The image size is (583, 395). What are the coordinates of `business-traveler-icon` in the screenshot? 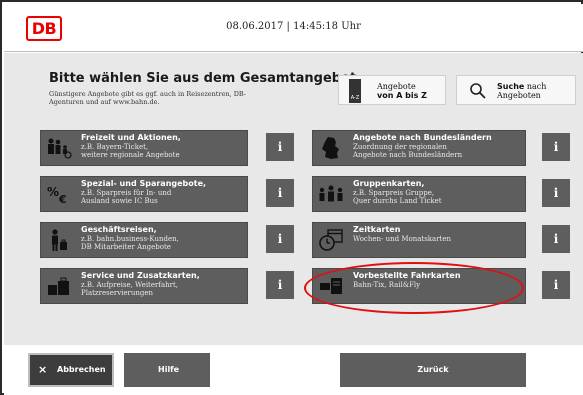 It's located at (59, 240).